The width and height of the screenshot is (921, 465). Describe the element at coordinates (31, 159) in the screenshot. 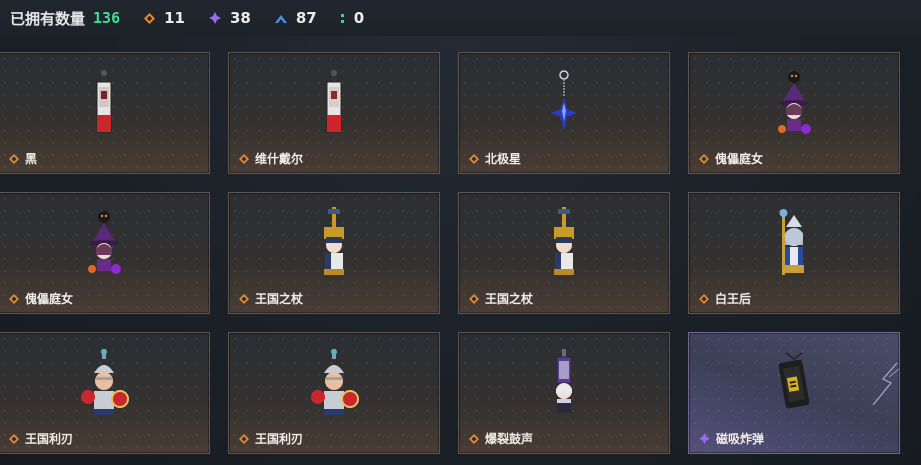

I see `item-name-label: 黑` at that location.